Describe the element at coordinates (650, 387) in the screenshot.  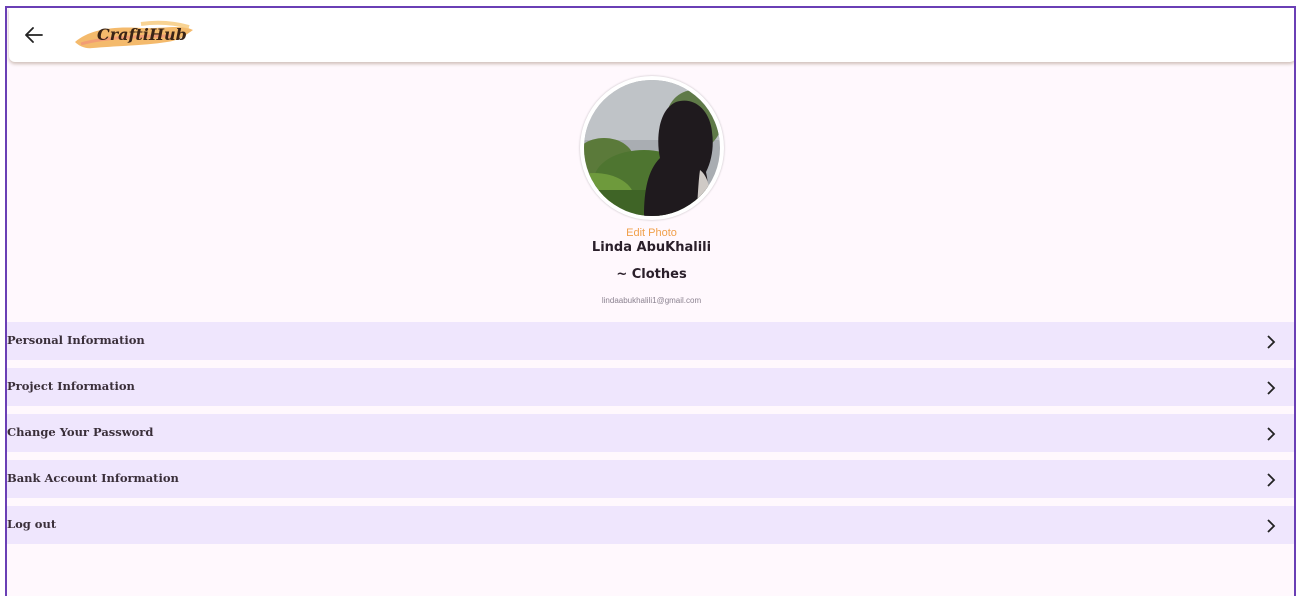
I see `menu-item-project-information: Project Information` at that location.